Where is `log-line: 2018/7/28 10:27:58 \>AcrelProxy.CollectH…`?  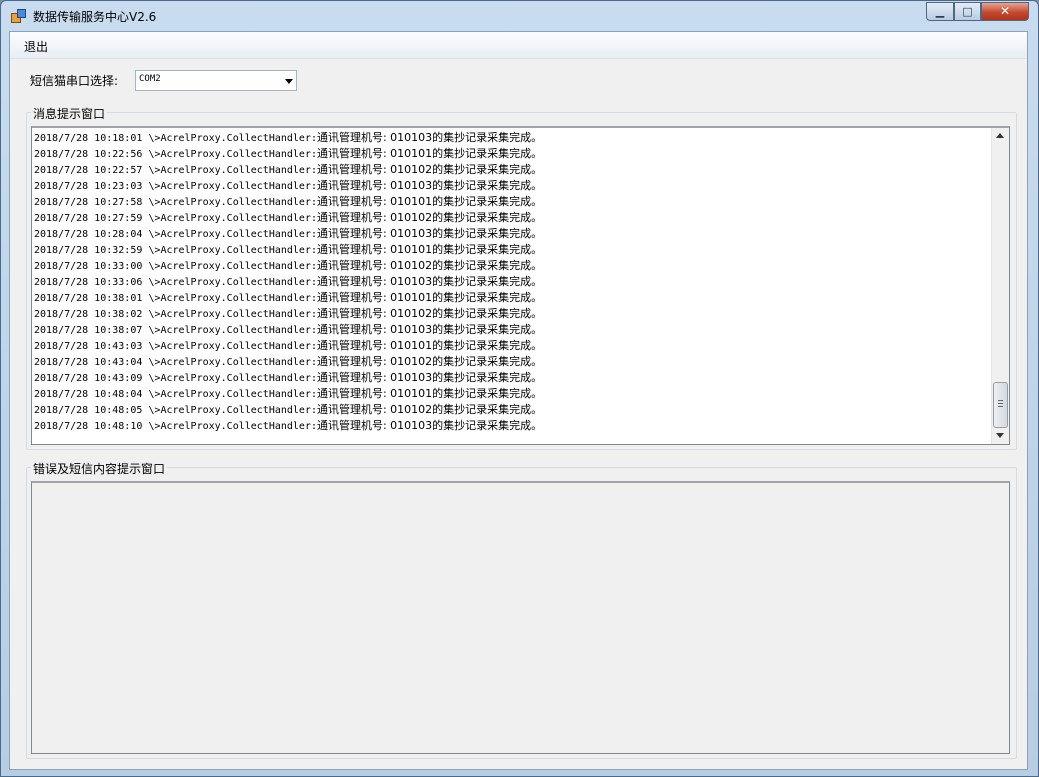
log-line: 2018/7/28 10:27:58 \>AcrelProxy.CollectH… is located at coordinates (514, 202).